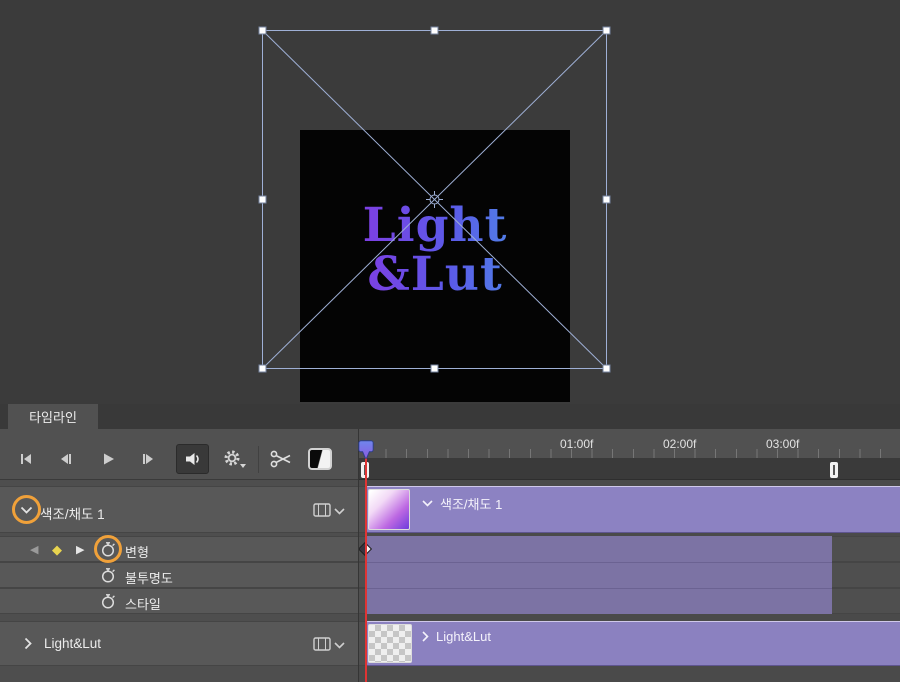 This screenshot has height=682, width=900. I want to click on next-frame-icon, so click(148, 459).